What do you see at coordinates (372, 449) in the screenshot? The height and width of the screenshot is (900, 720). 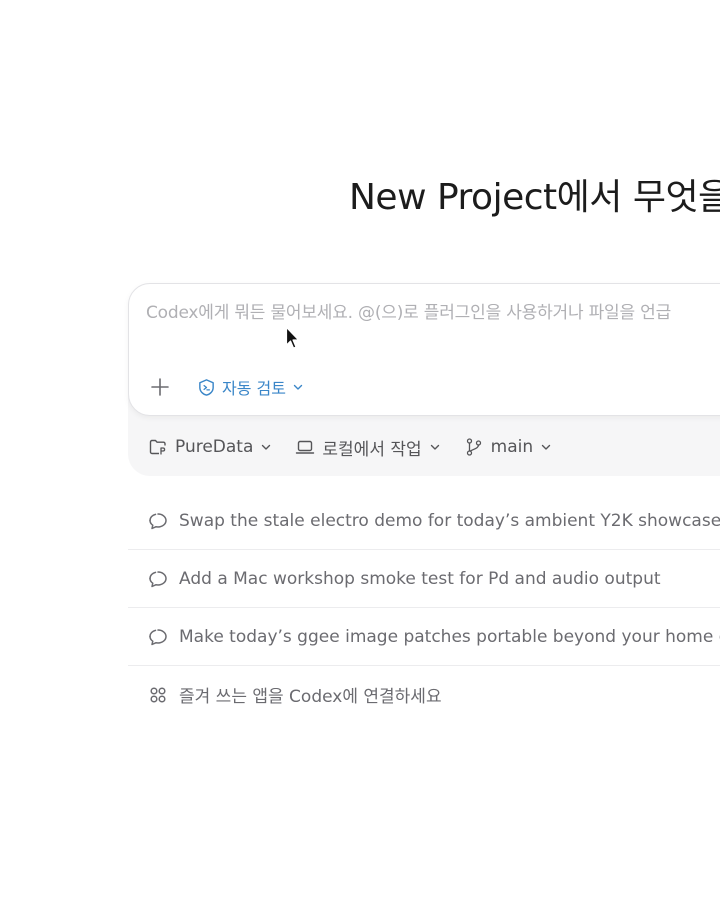 I see `work-mode-label: 로컬에서 작업` at bounding box center [372, 449].